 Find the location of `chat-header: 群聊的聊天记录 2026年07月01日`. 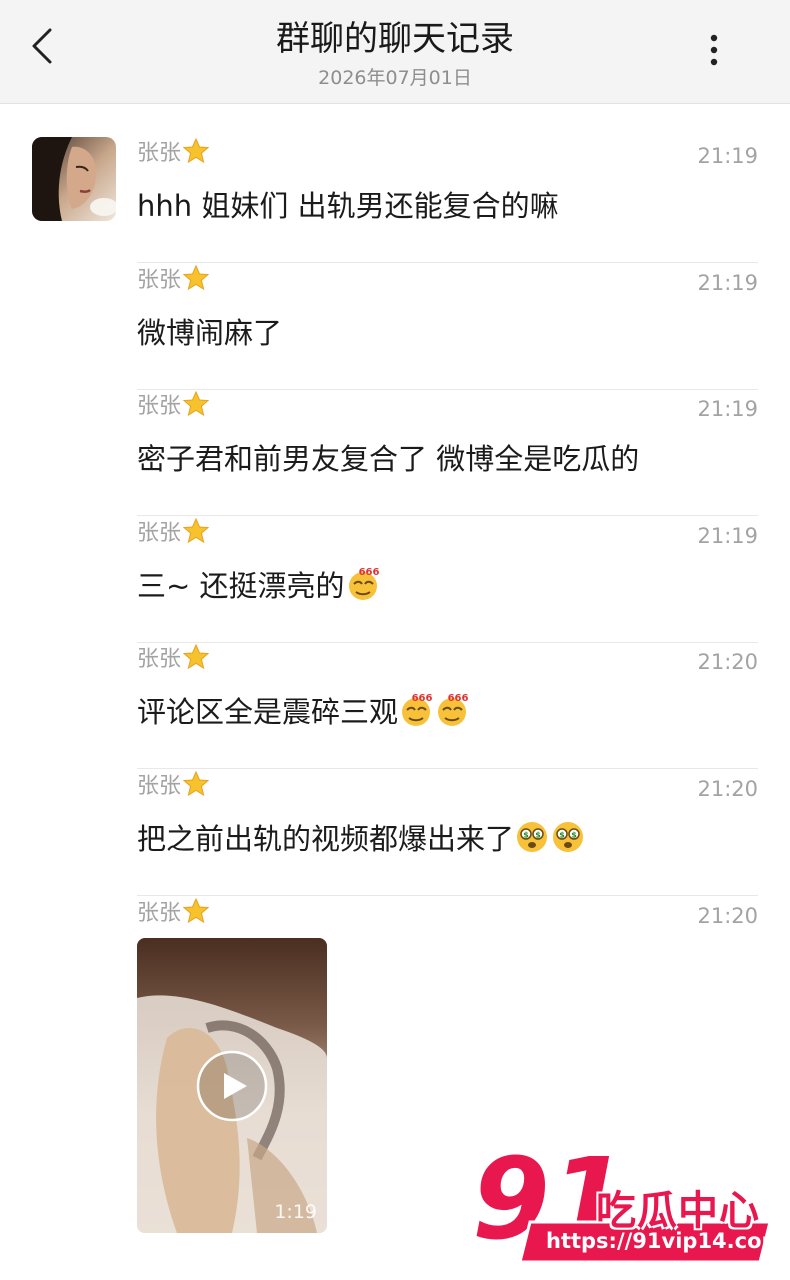

chat-header: 群聊的聊天记录 2026年07月01日 is located at coordinates (395, 52).